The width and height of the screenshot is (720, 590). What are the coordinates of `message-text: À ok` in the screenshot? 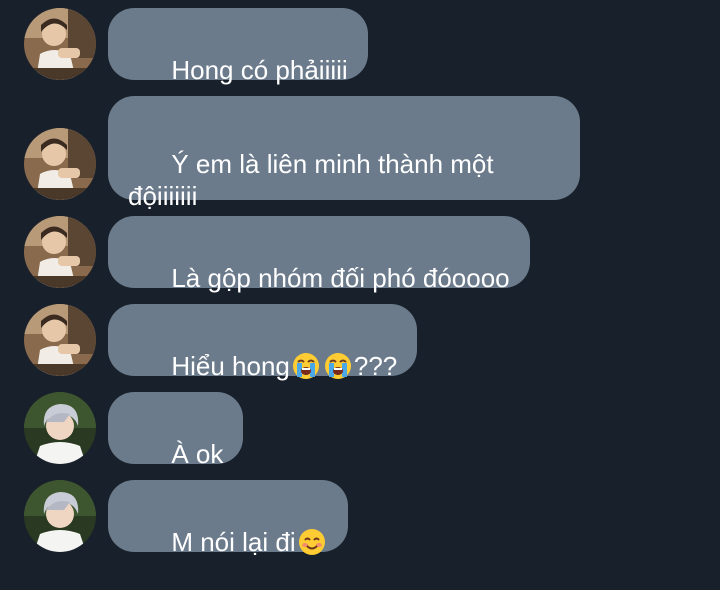 It's located at (197, 454).